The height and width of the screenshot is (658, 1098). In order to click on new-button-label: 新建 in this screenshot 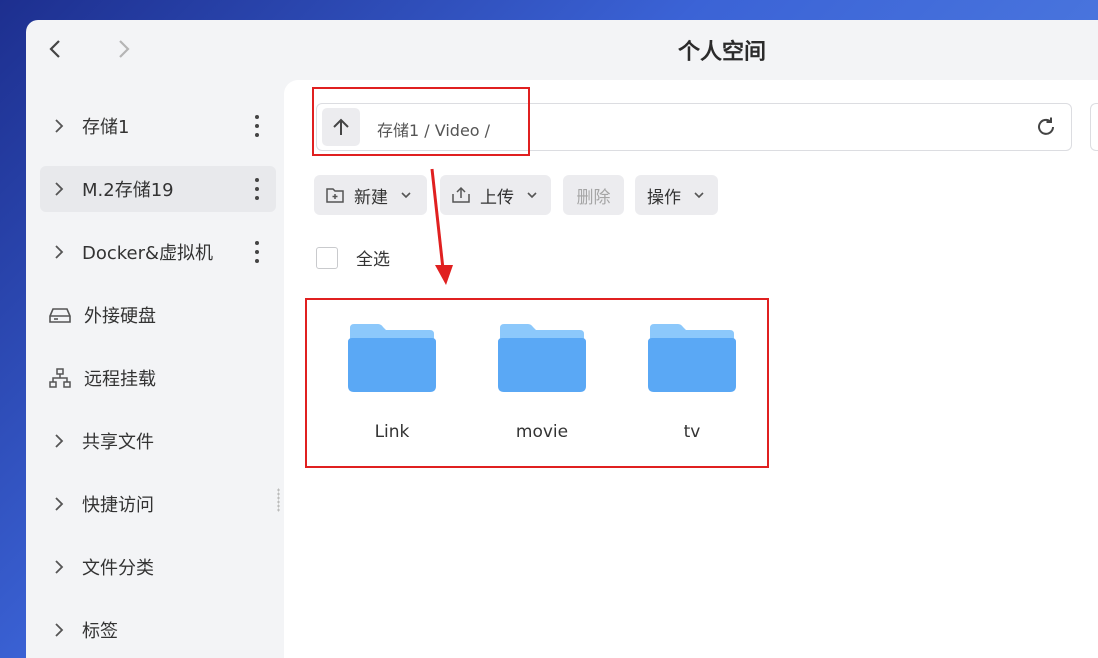, I will do `click(371, 197)`.